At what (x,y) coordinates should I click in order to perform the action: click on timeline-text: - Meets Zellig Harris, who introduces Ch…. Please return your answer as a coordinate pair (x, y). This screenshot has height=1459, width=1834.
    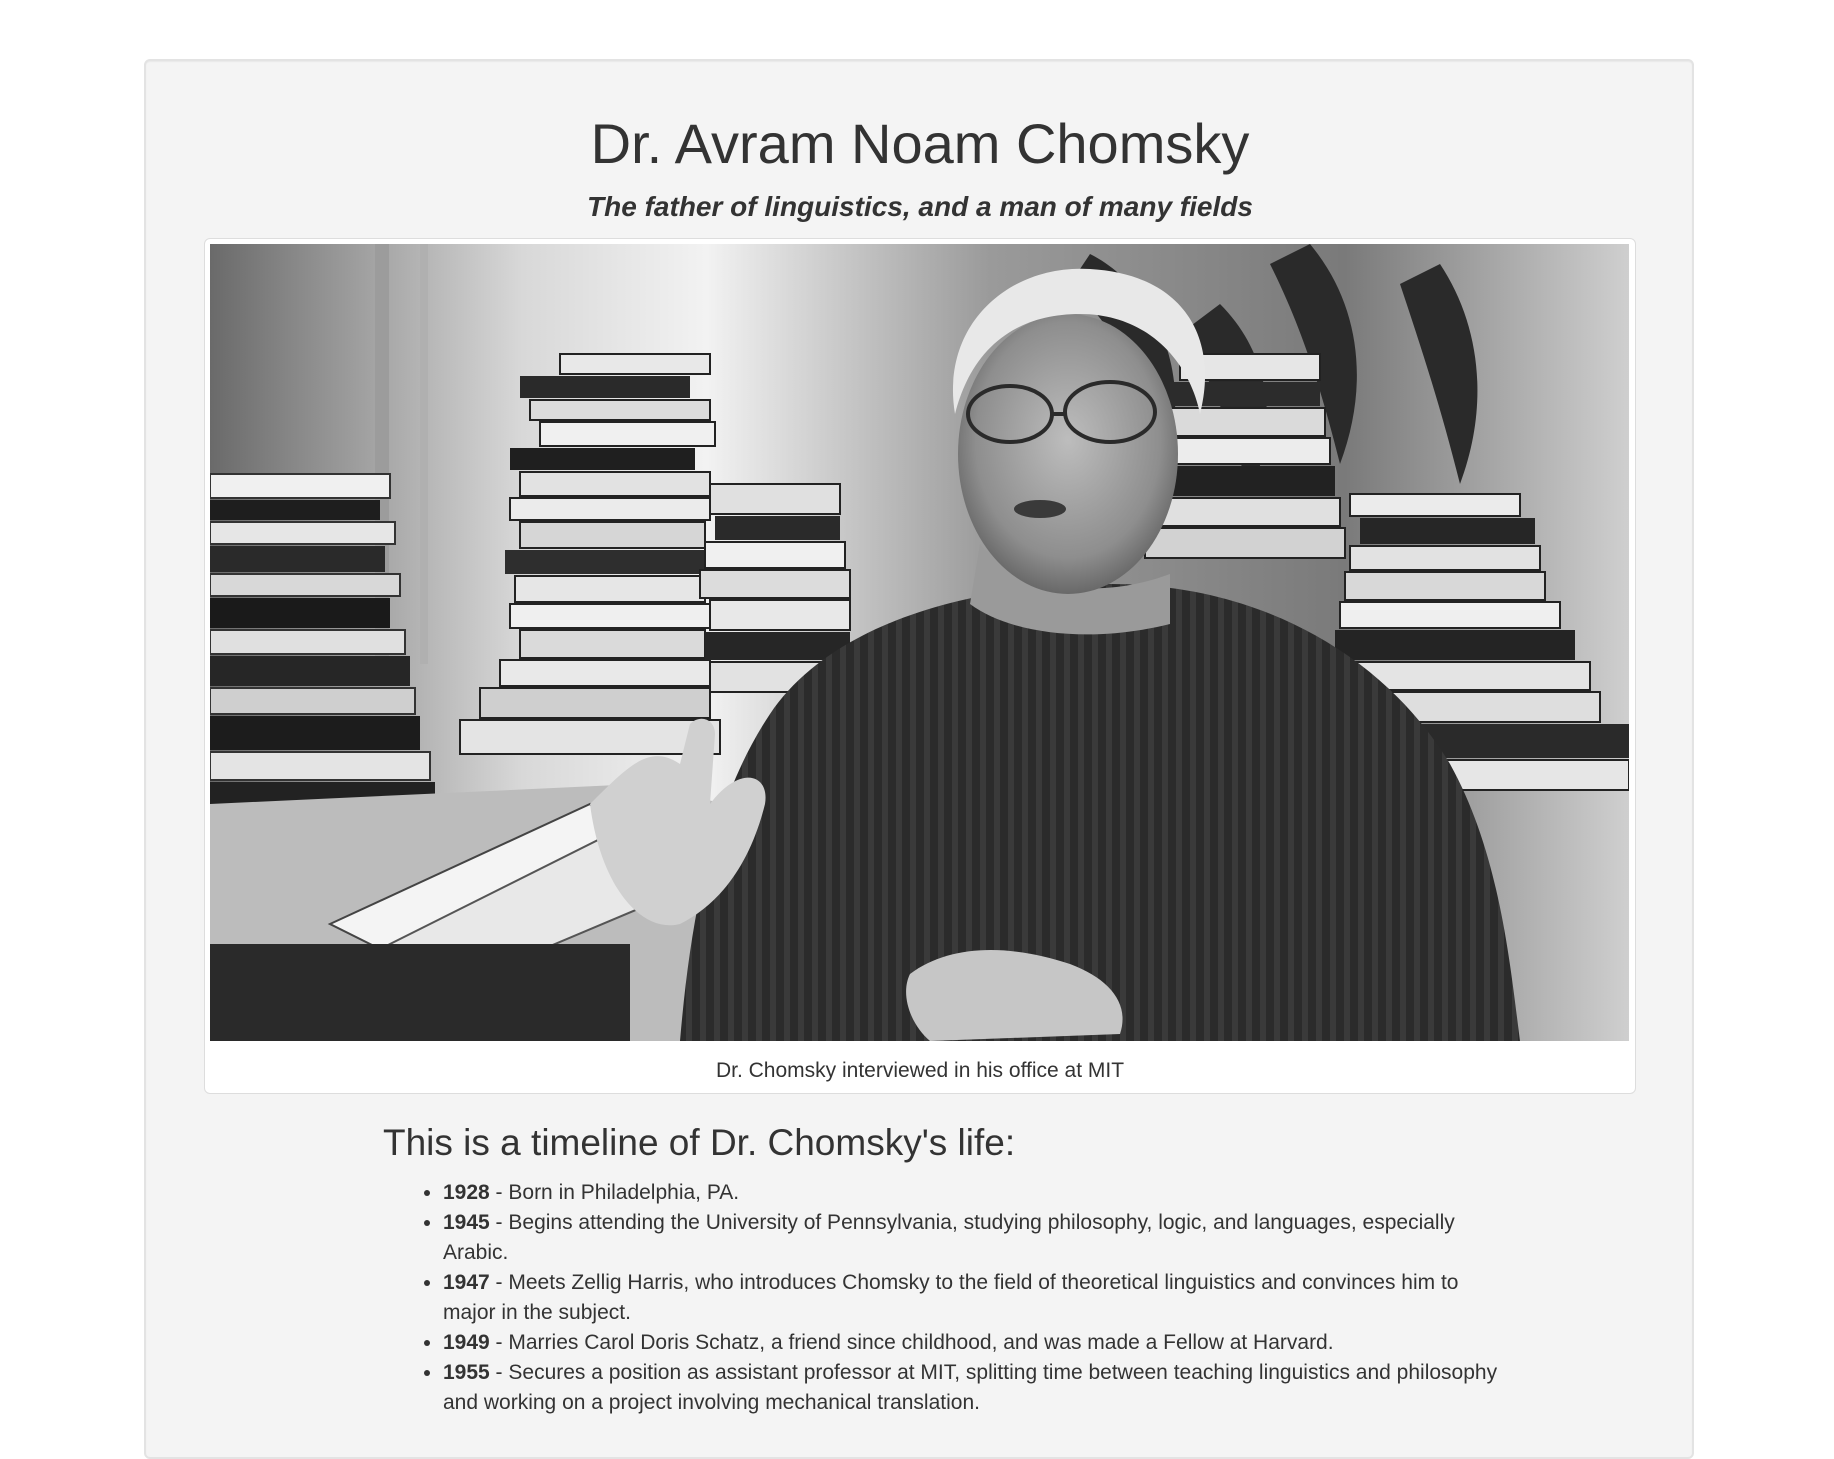
    Looking at the image, I should click on (951, 1297).